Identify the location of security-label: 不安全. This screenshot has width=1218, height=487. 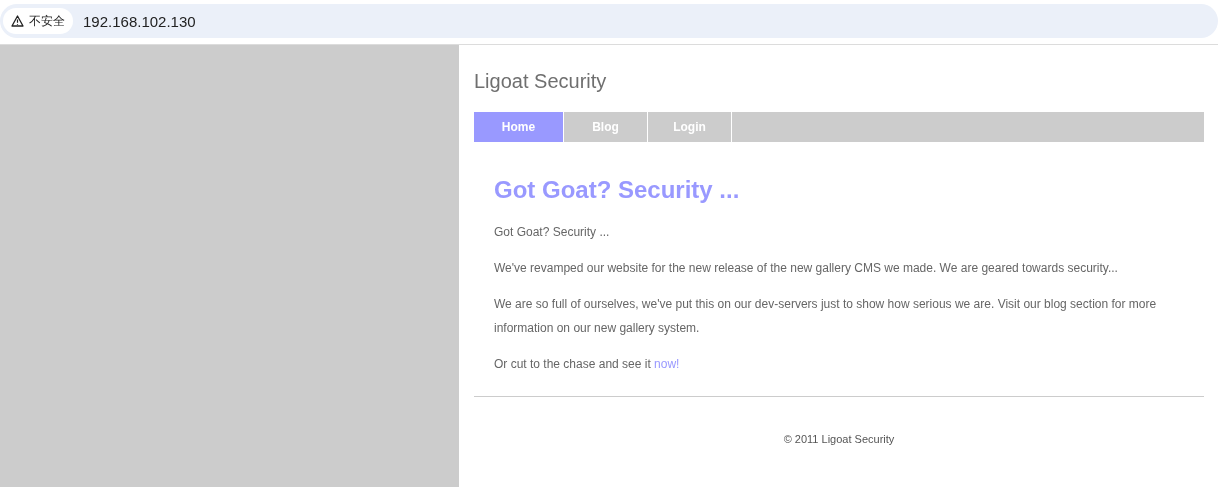
(47, 21).